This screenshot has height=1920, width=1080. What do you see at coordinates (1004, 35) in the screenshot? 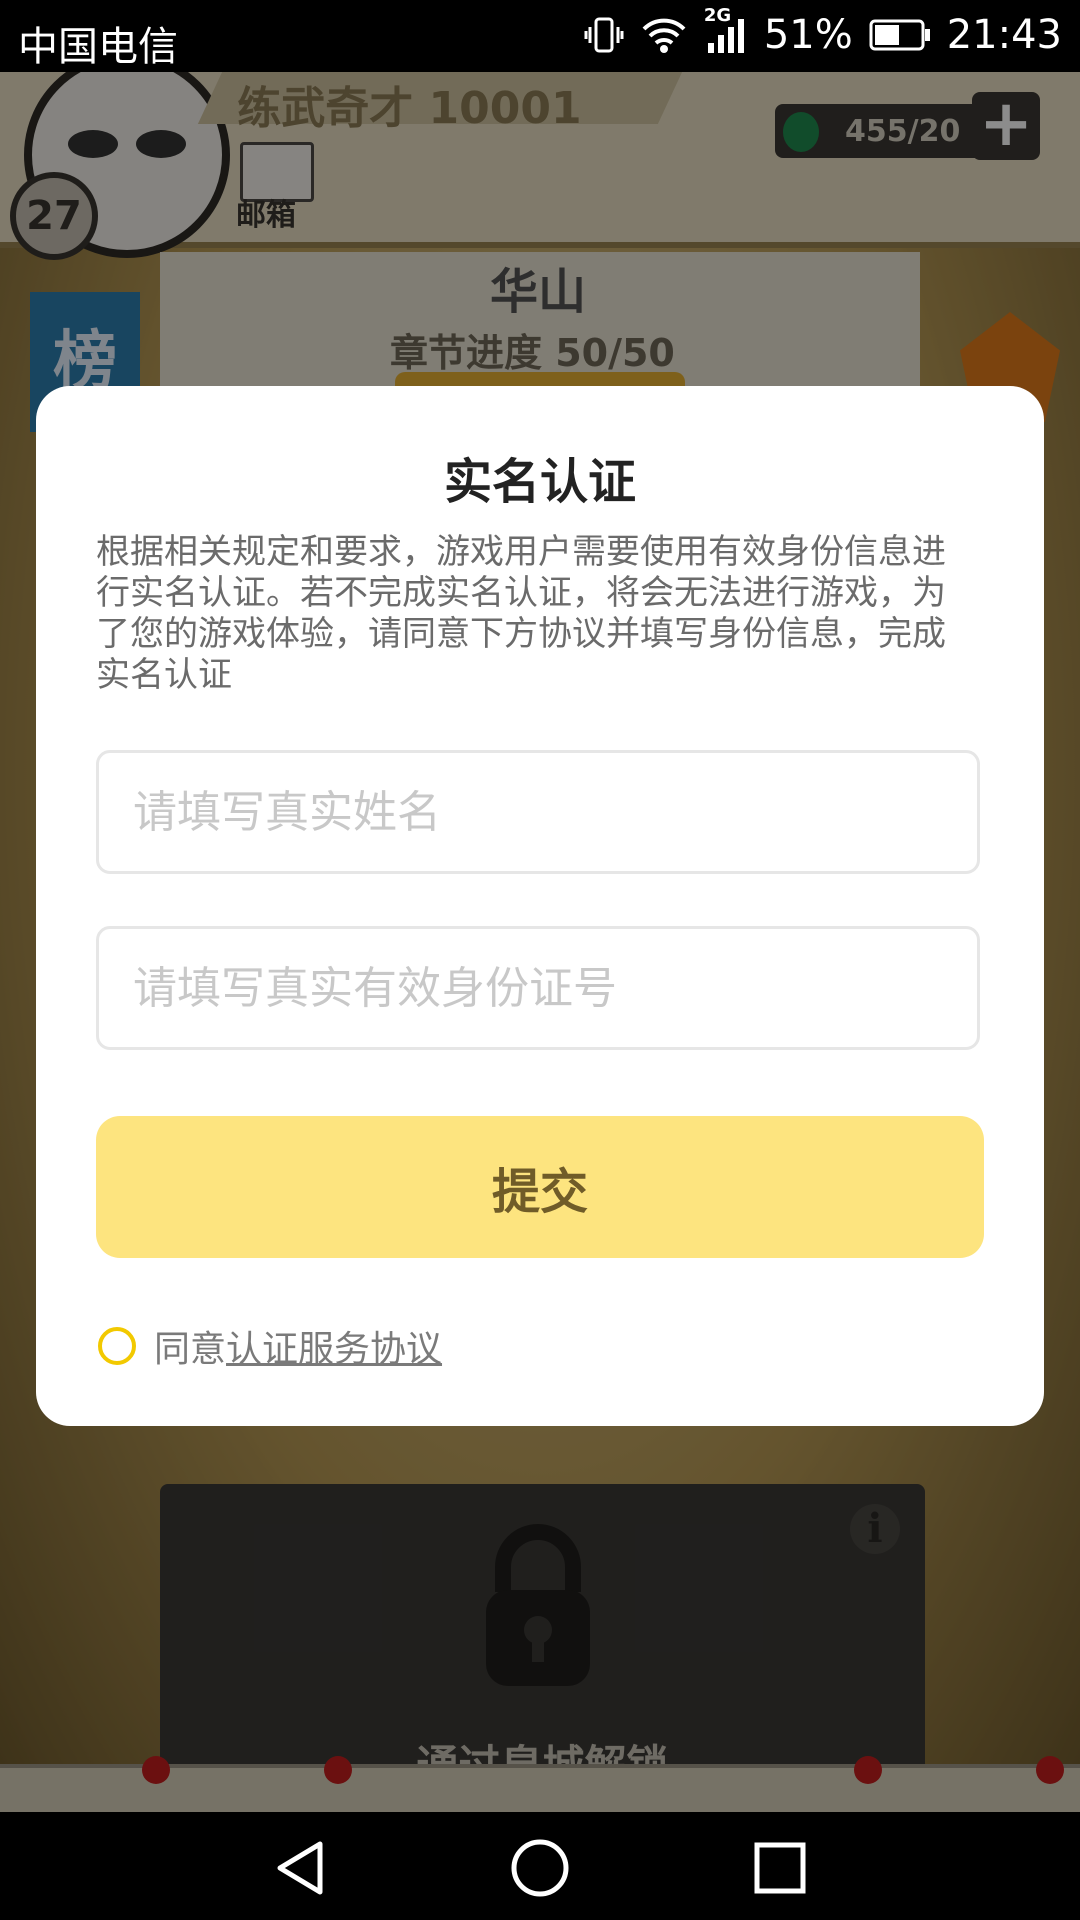
I see `clock: 21:43` at bounding box center [1004, 35].